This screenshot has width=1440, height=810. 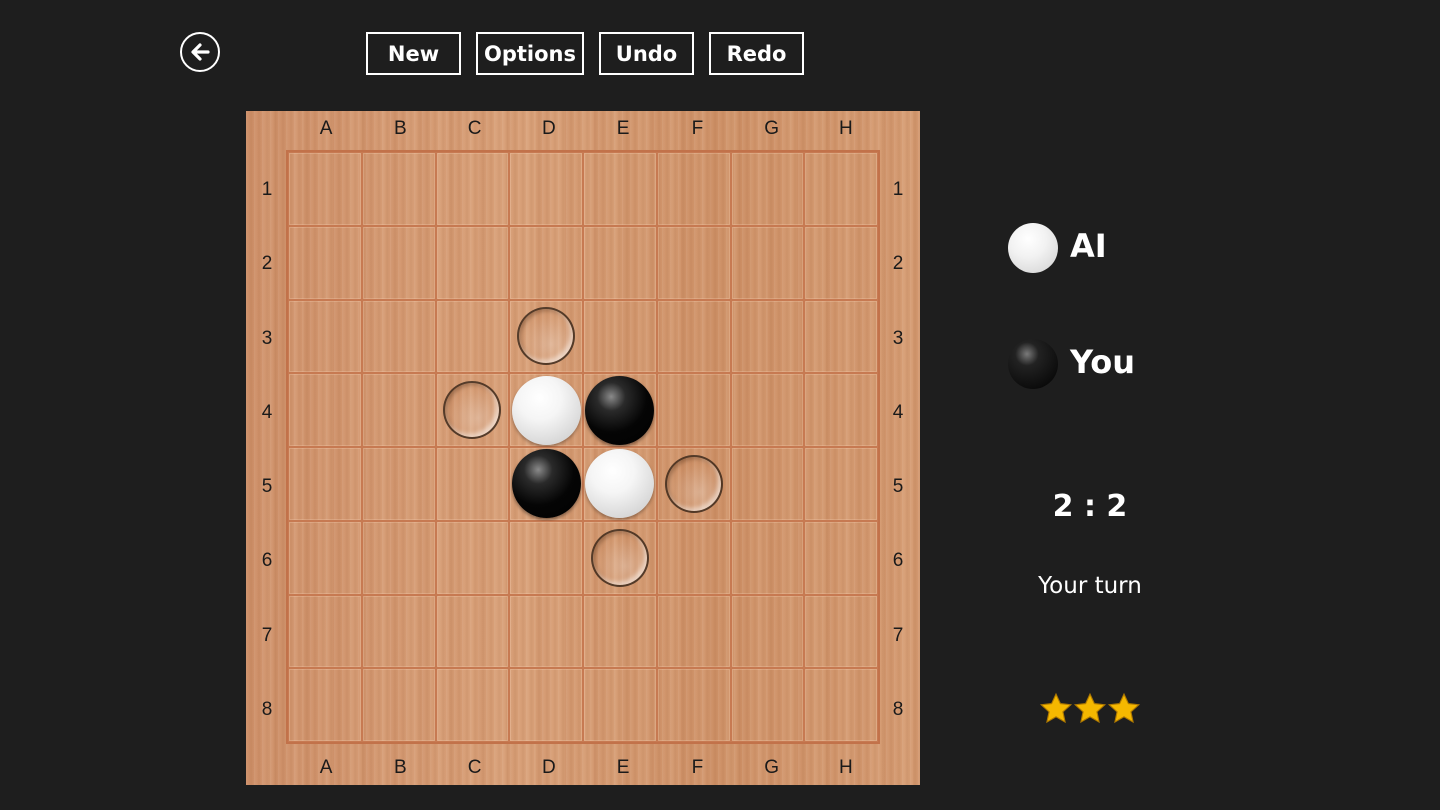 I want to click on column-label-top-g: G, so click(x=772, y=128).